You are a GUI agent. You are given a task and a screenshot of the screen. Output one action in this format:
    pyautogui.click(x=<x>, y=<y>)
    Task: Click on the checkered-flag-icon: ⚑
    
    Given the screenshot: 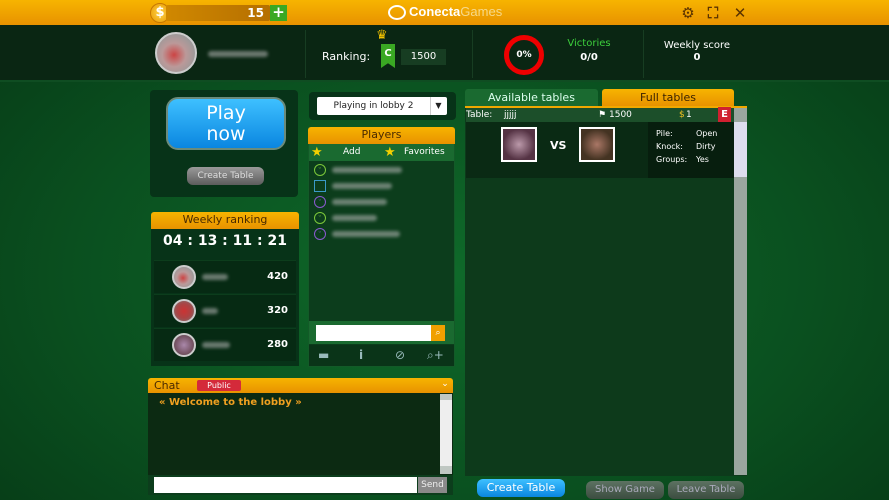 What is the action you would take?
    pyautogui.click(x=602, y=115)
    